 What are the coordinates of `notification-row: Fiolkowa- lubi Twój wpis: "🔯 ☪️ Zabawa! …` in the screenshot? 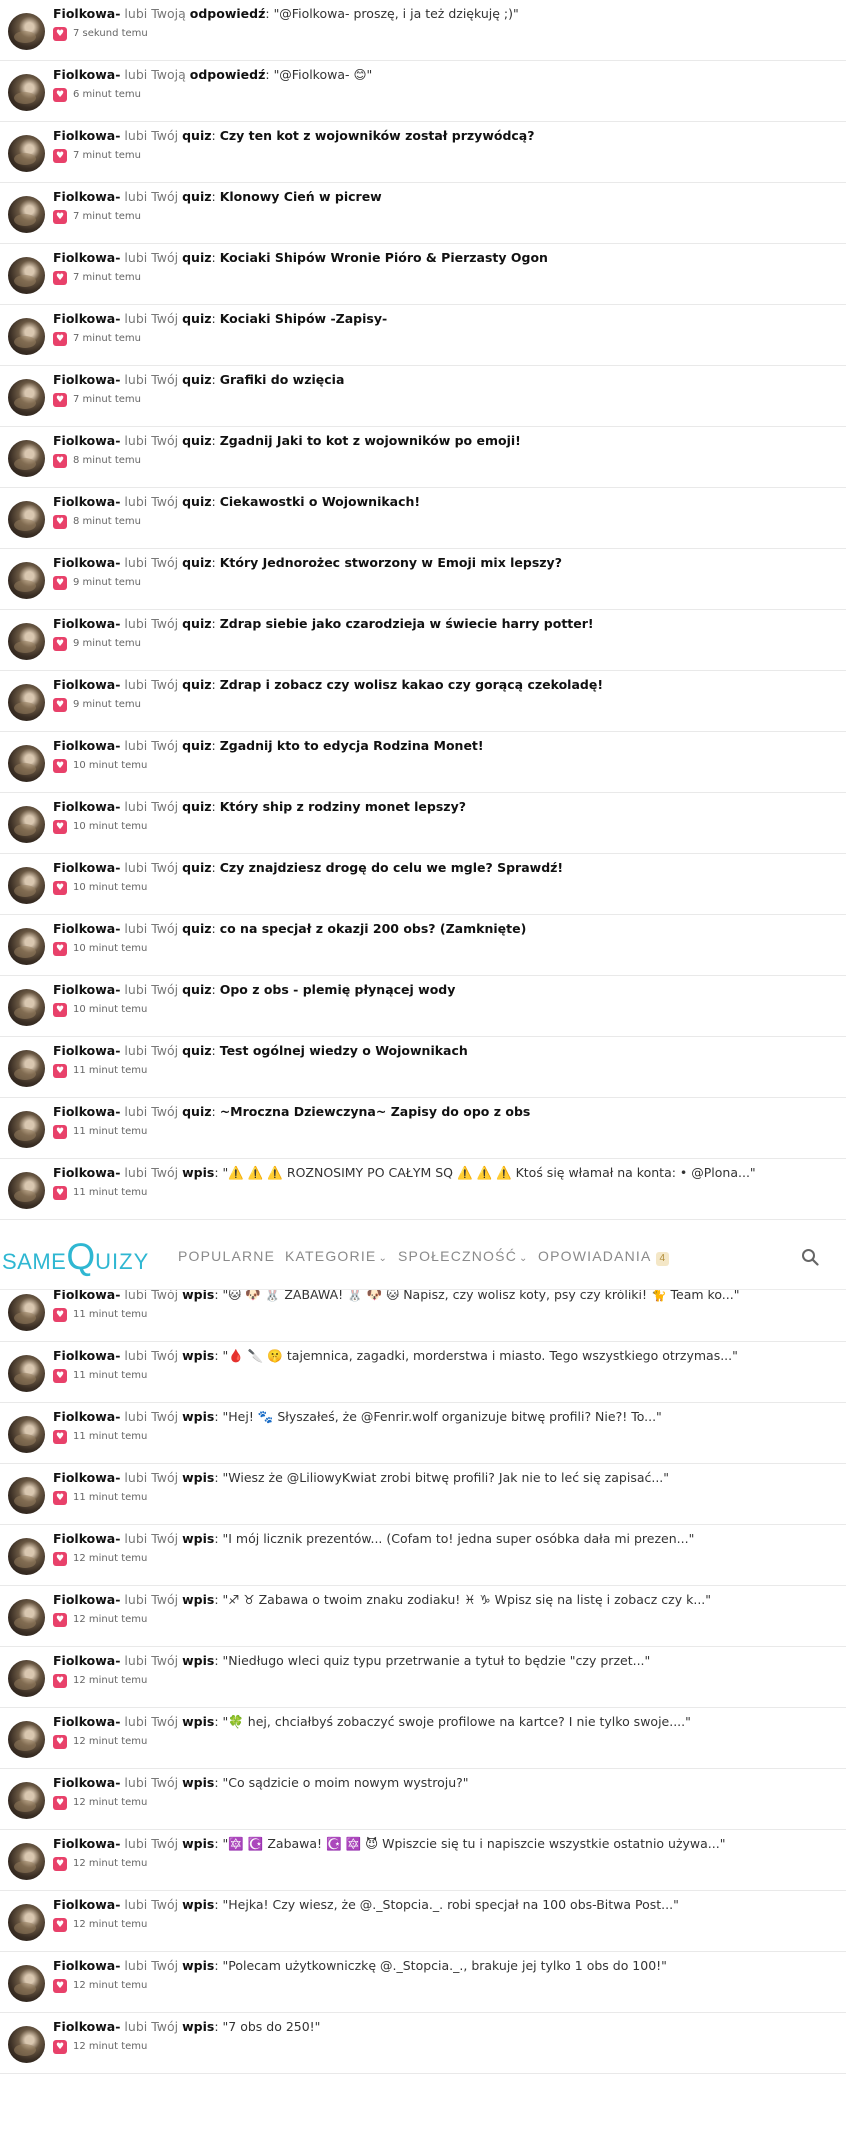 It's located at (423, 1860).